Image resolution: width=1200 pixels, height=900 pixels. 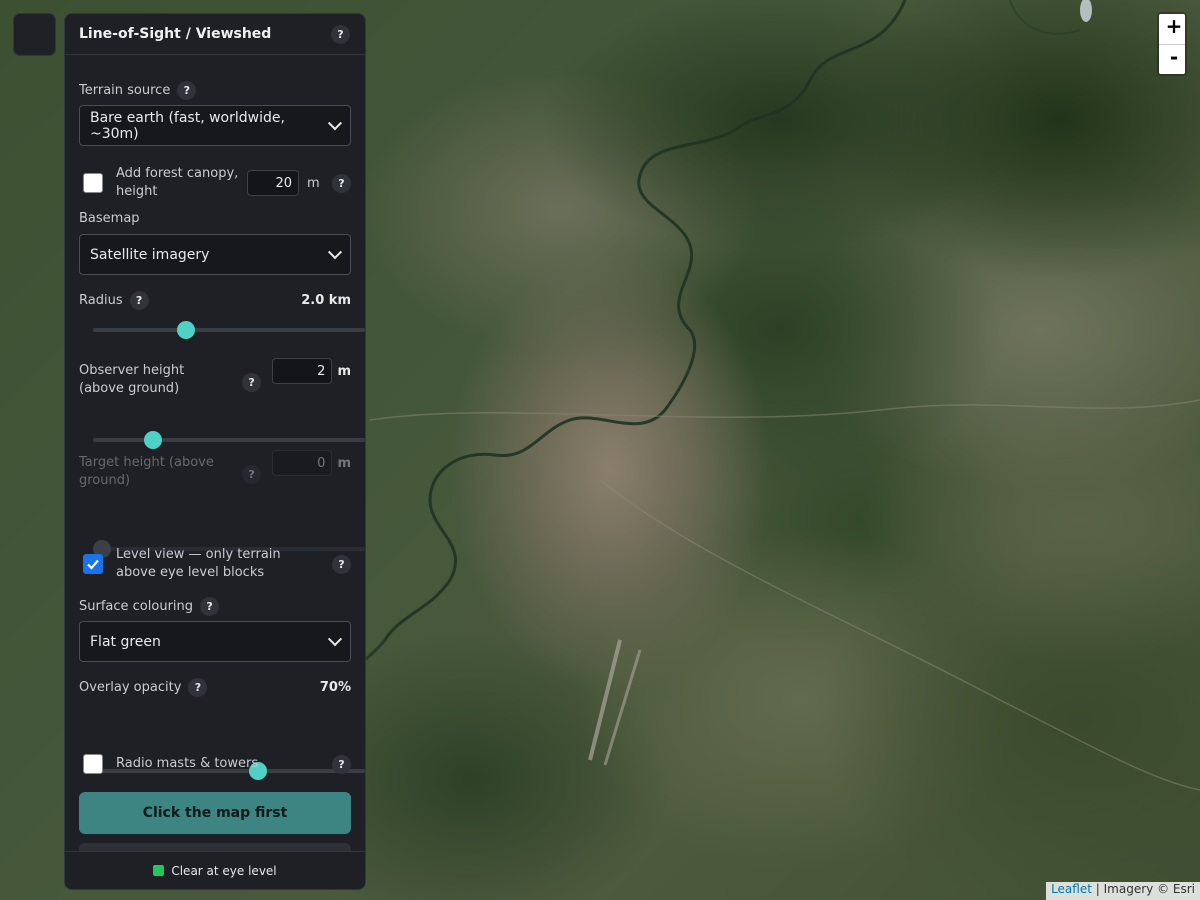 I want to click on run-viewshed-button: Click the map first, so click(x=215, y=813).